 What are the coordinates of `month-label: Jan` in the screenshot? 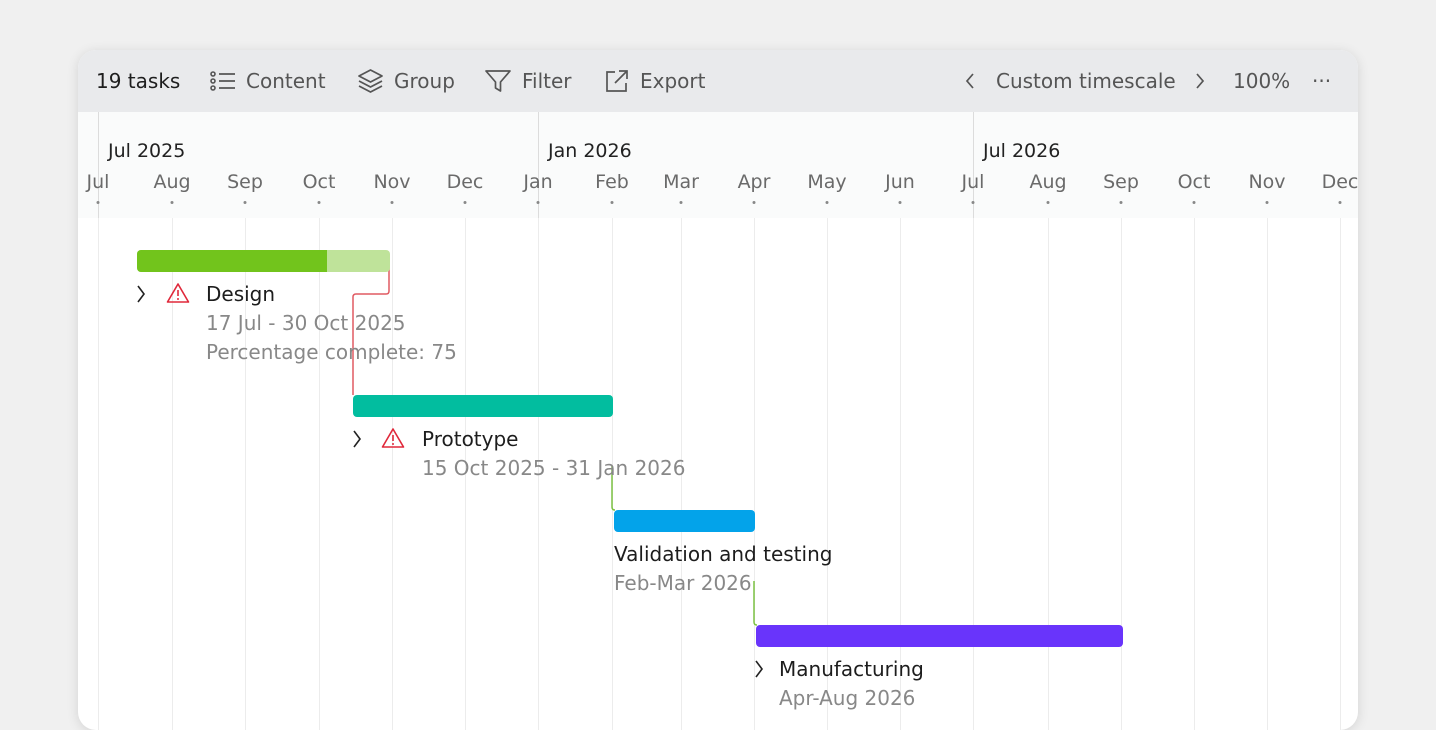 It's located at (538, 182).